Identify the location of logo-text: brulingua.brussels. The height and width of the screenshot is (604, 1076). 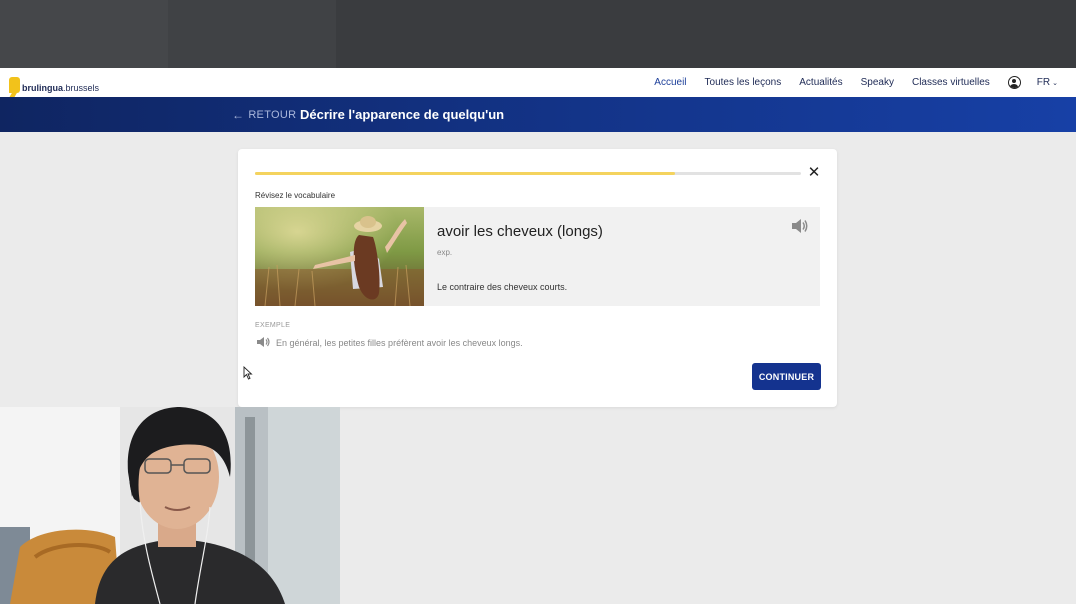
(61, 88).